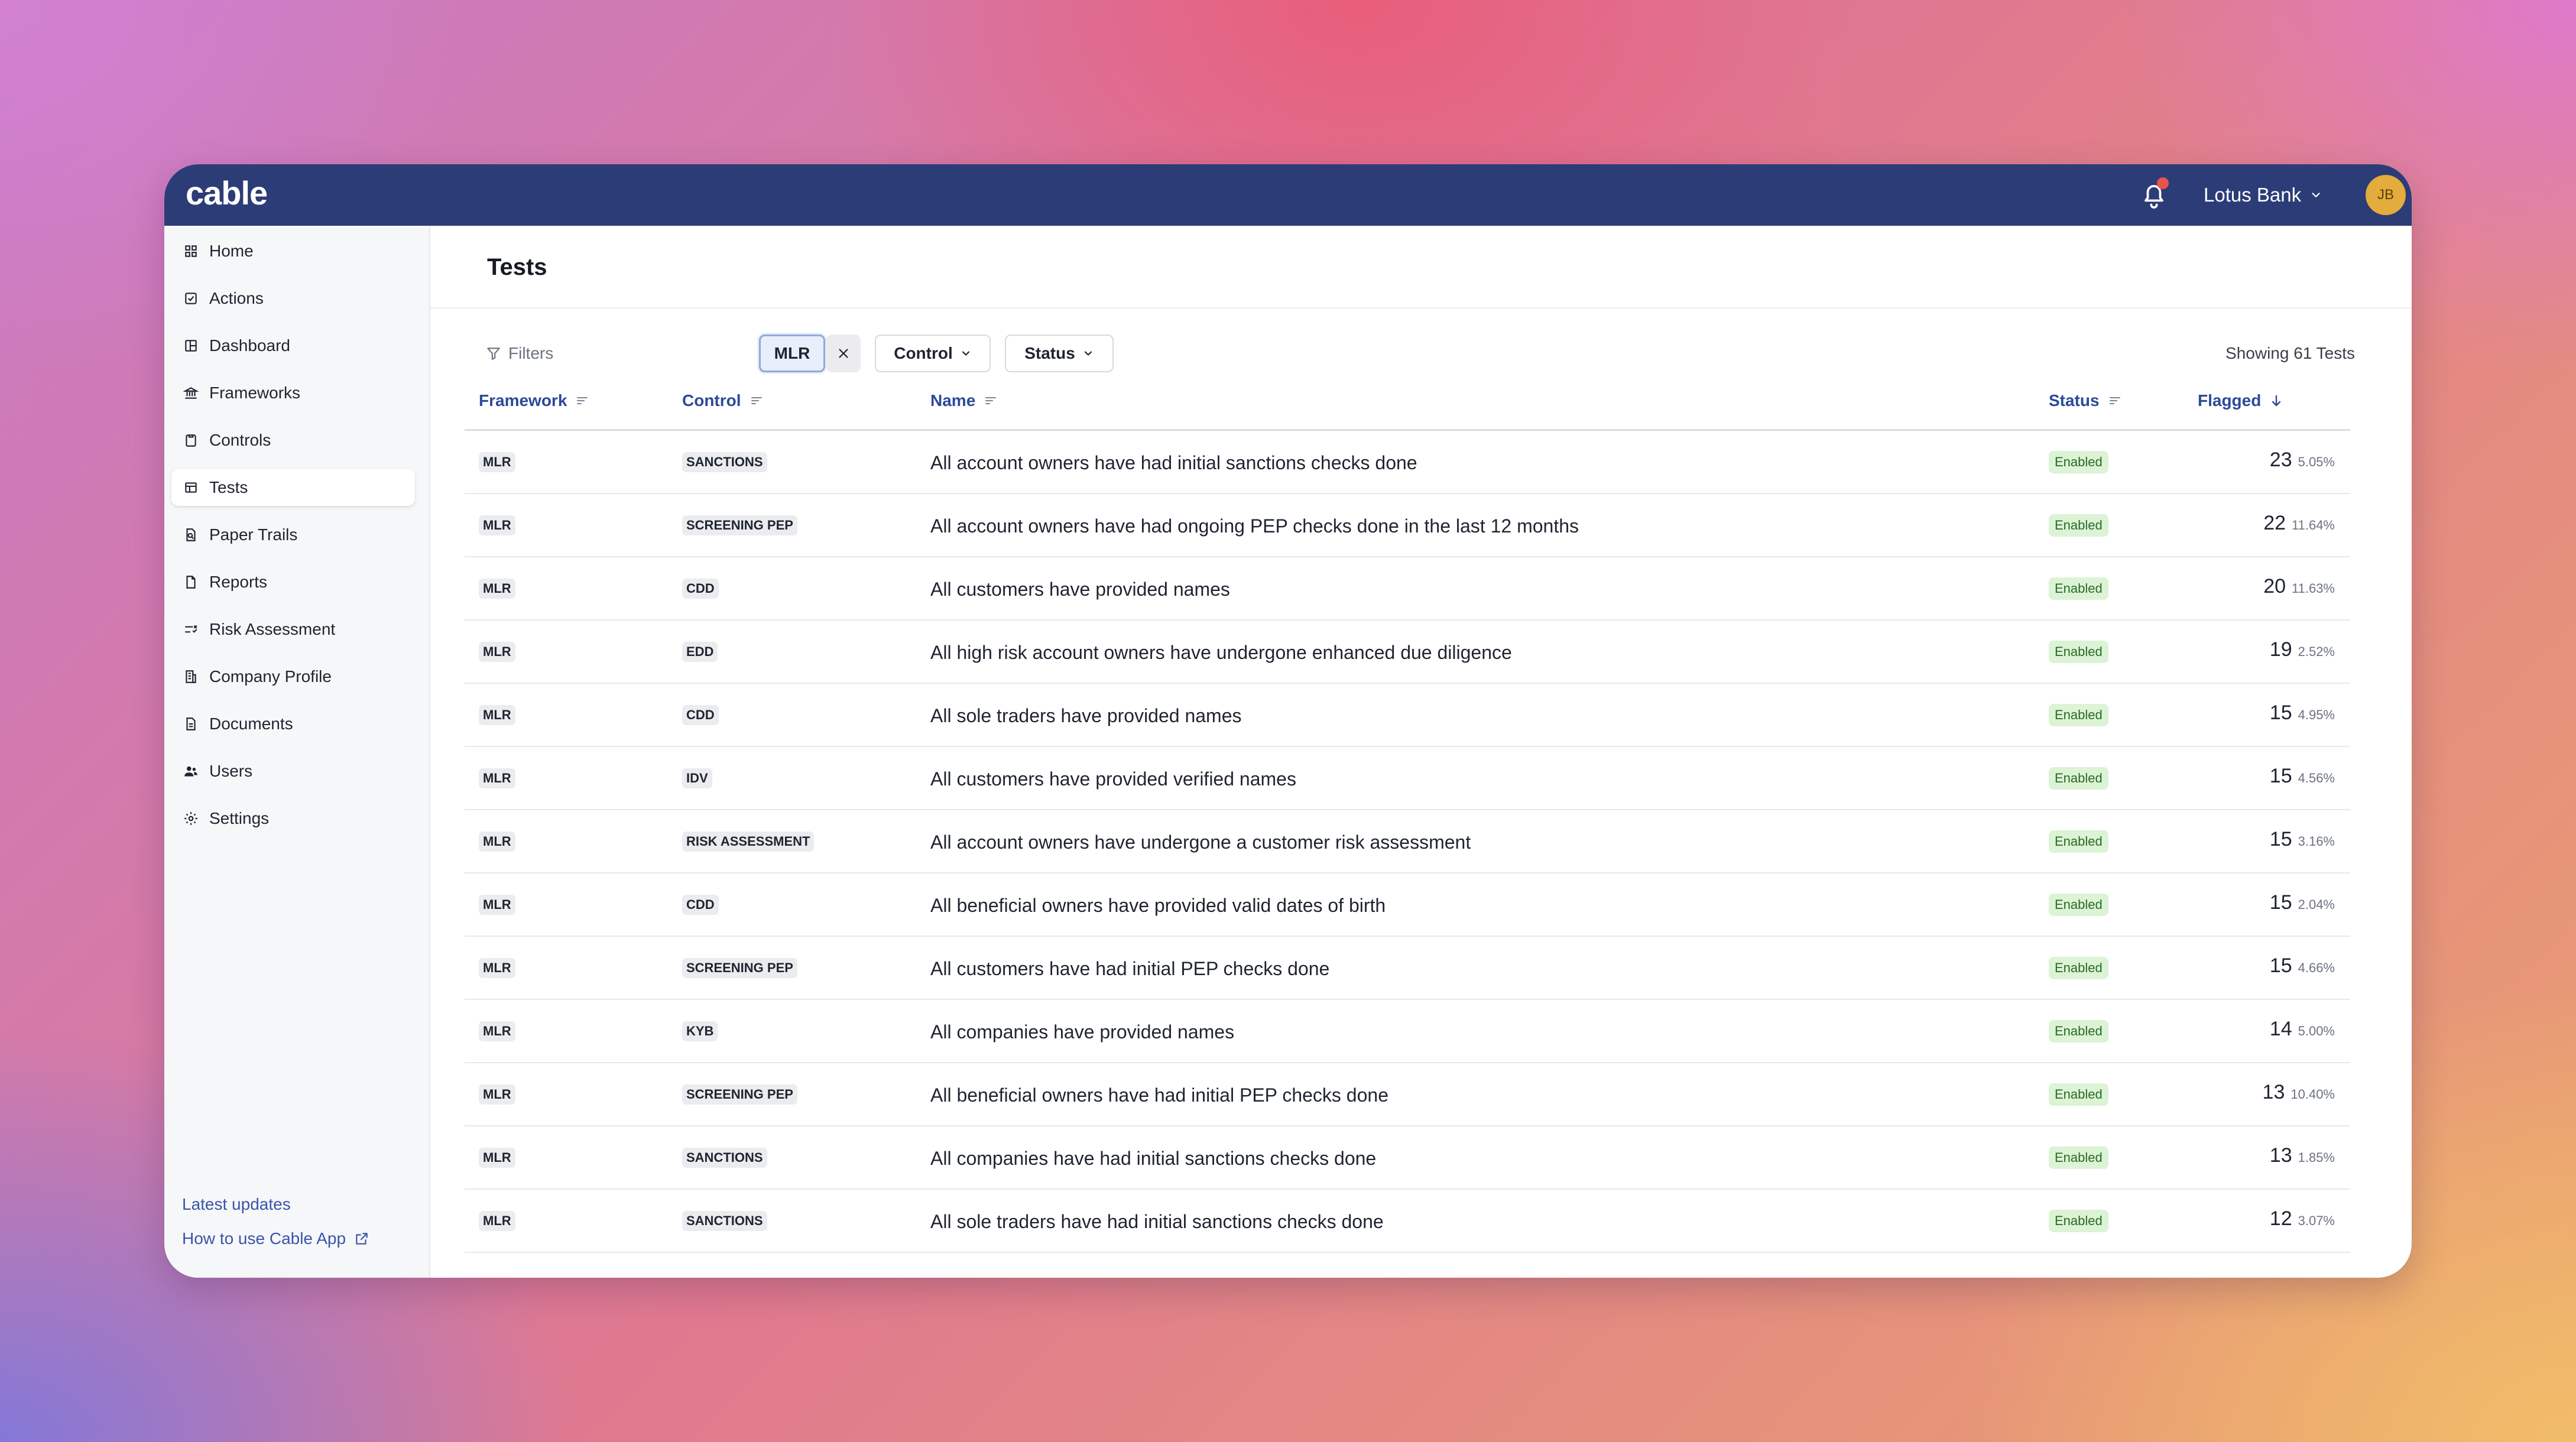 The width and height of the screenshot is (2576, 1442). I want to click on sidebar-item-company-profile: Company Profile, so click(293, 676).